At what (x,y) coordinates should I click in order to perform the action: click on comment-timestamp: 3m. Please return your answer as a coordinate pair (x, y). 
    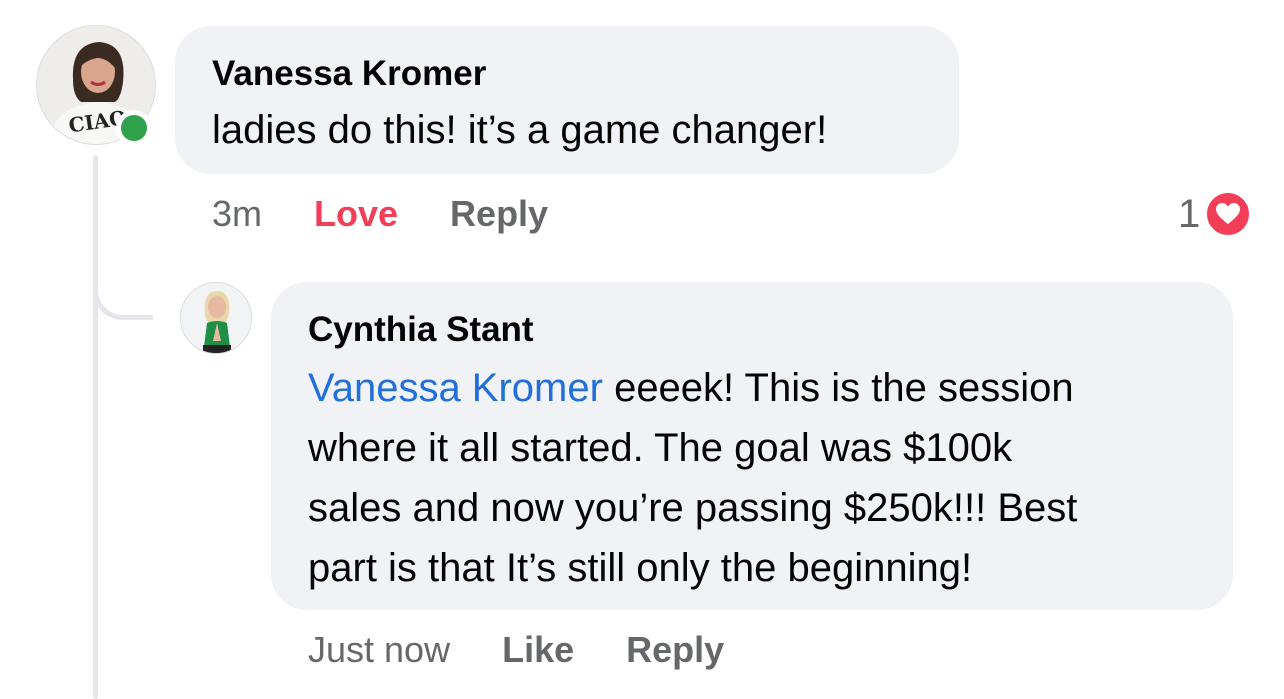
    Looking at the image, I should click on (237, 214).